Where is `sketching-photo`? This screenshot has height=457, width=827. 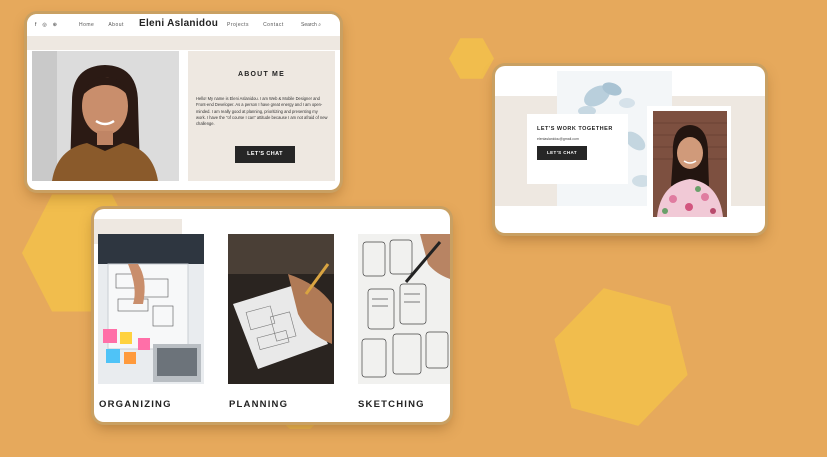 sketching-photo is located at coordinates (404, 309).